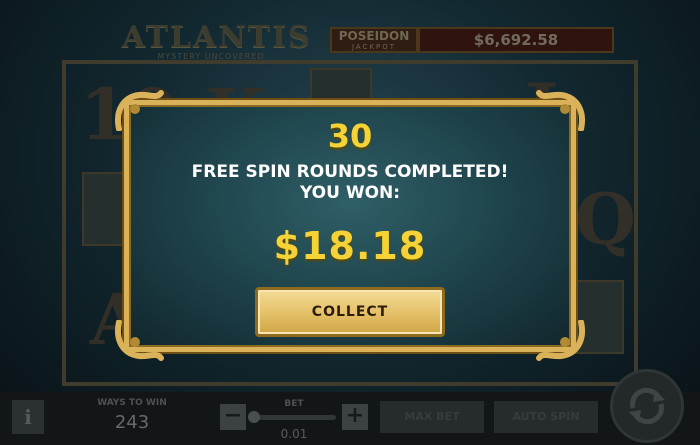 Image resolution: width=700 pixels, height=445 pixels. I want to click on you-won-text: YOU WON:, so click(350, 193).